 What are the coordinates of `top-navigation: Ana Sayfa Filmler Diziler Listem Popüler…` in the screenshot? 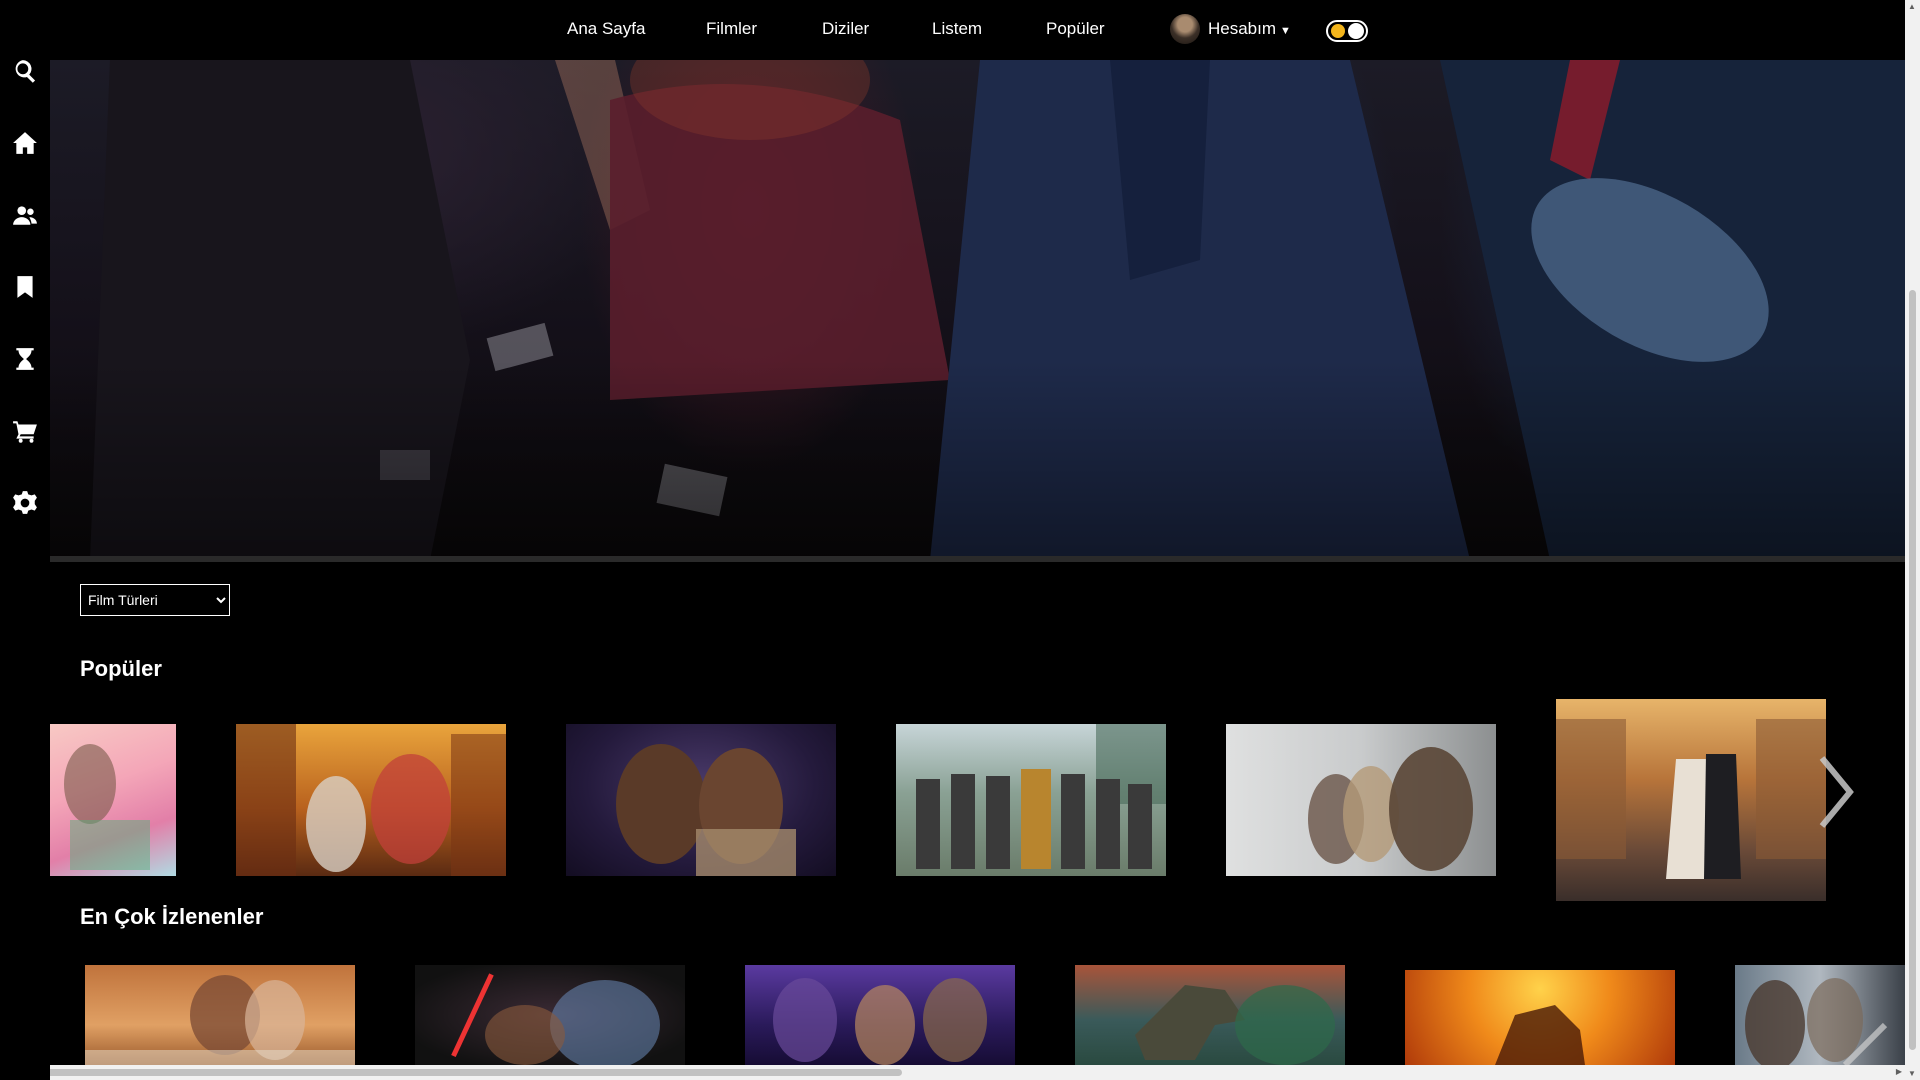 It's located at (952, 30).